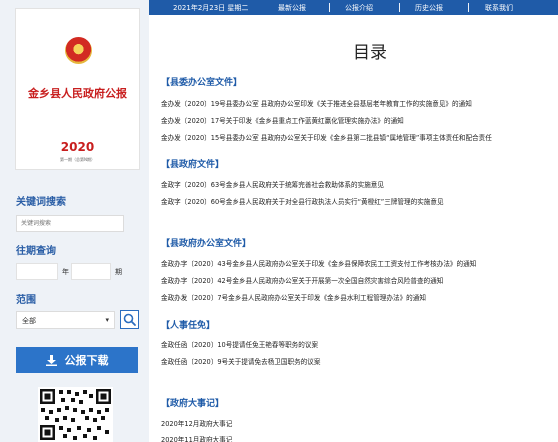  I want to click on top-nav-bar: 2021年2月23日 星期二 最新公报 公报介绍 历史公报 联系我们, so click(353, 7).